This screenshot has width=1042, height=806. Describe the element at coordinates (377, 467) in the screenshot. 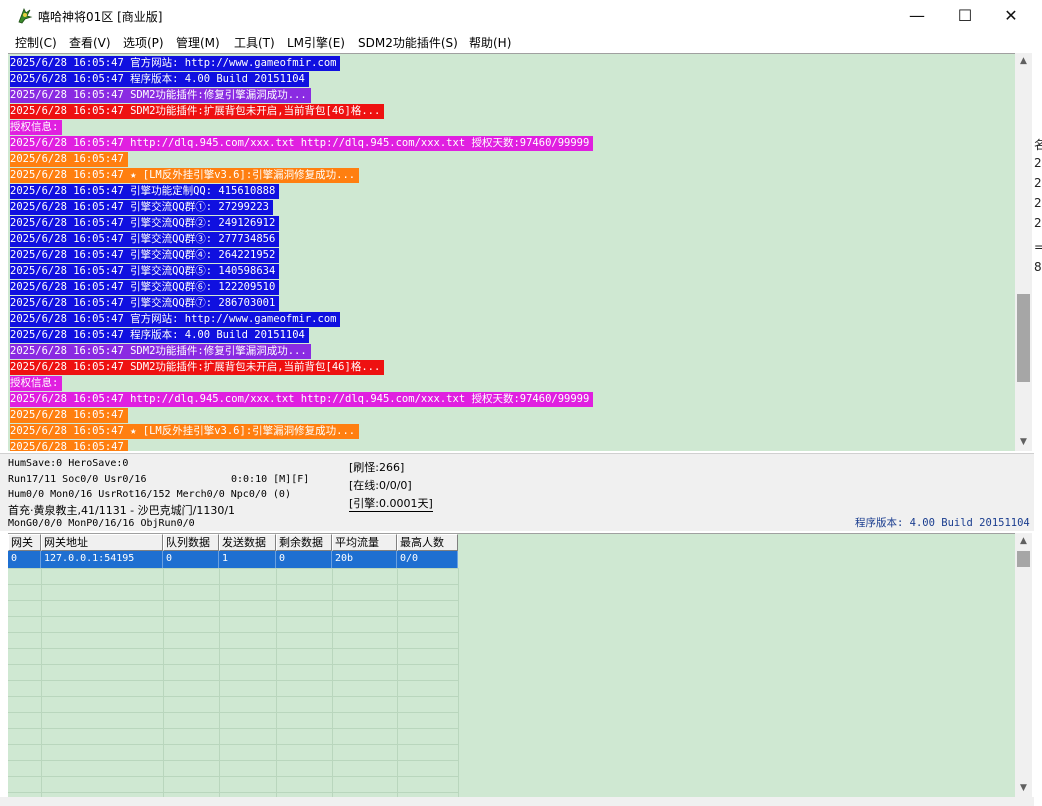

I see `status-refresh: [刷怪:266]` at that location.